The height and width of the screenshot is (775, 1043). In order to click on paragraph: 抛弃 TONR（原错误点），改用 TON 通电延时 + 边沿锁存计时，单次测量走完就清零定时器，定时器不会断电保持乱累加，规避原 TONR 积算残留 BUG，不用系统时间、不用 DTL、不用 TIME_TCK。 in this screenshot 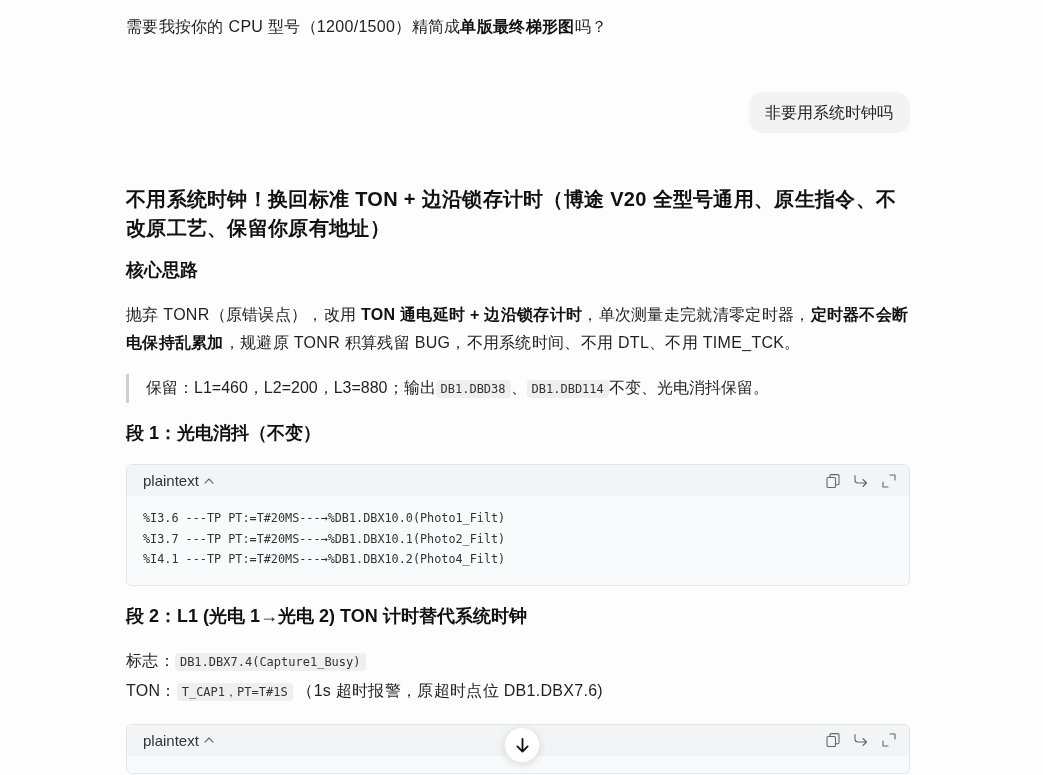, I will do `click(518, 329)`.